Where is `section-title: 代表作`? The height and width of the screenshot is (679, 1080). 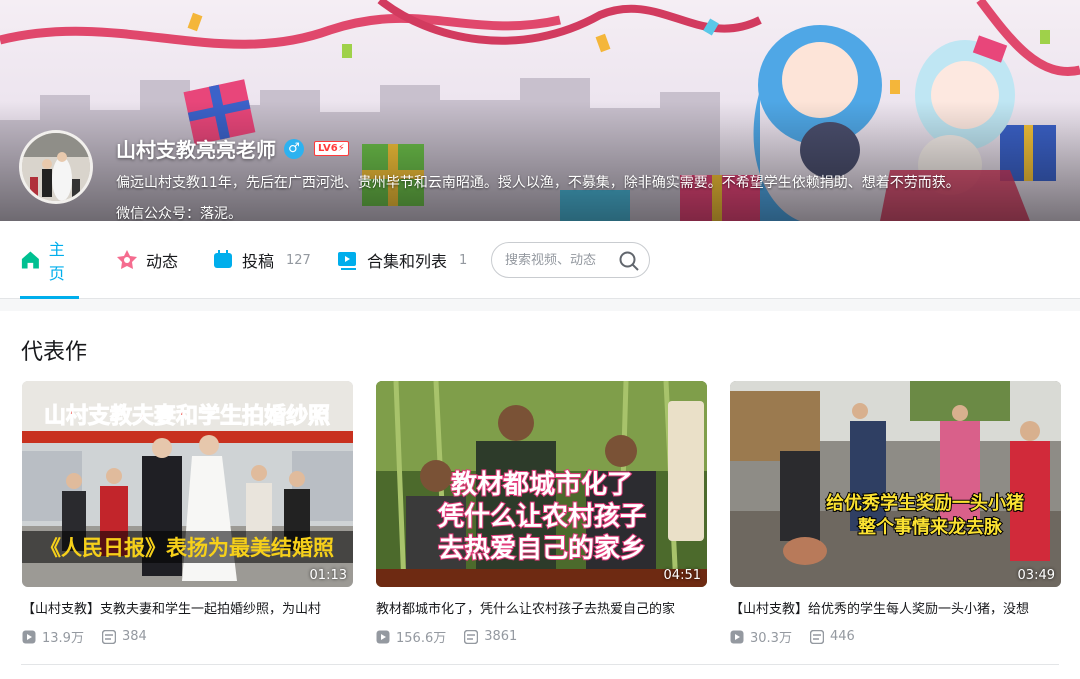 section-title: 代表作 is located at coordinates (54, 352).